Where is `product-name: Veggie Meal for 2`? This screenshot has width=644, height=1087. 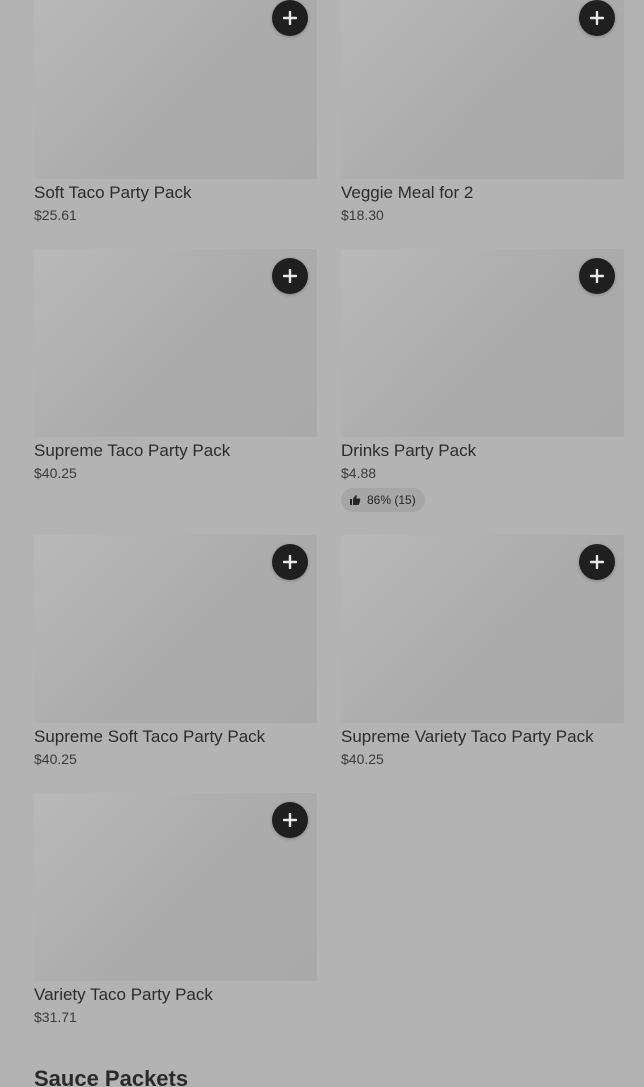 product-name: Veggie Meal for 2 is located at coordinates (482, 193).